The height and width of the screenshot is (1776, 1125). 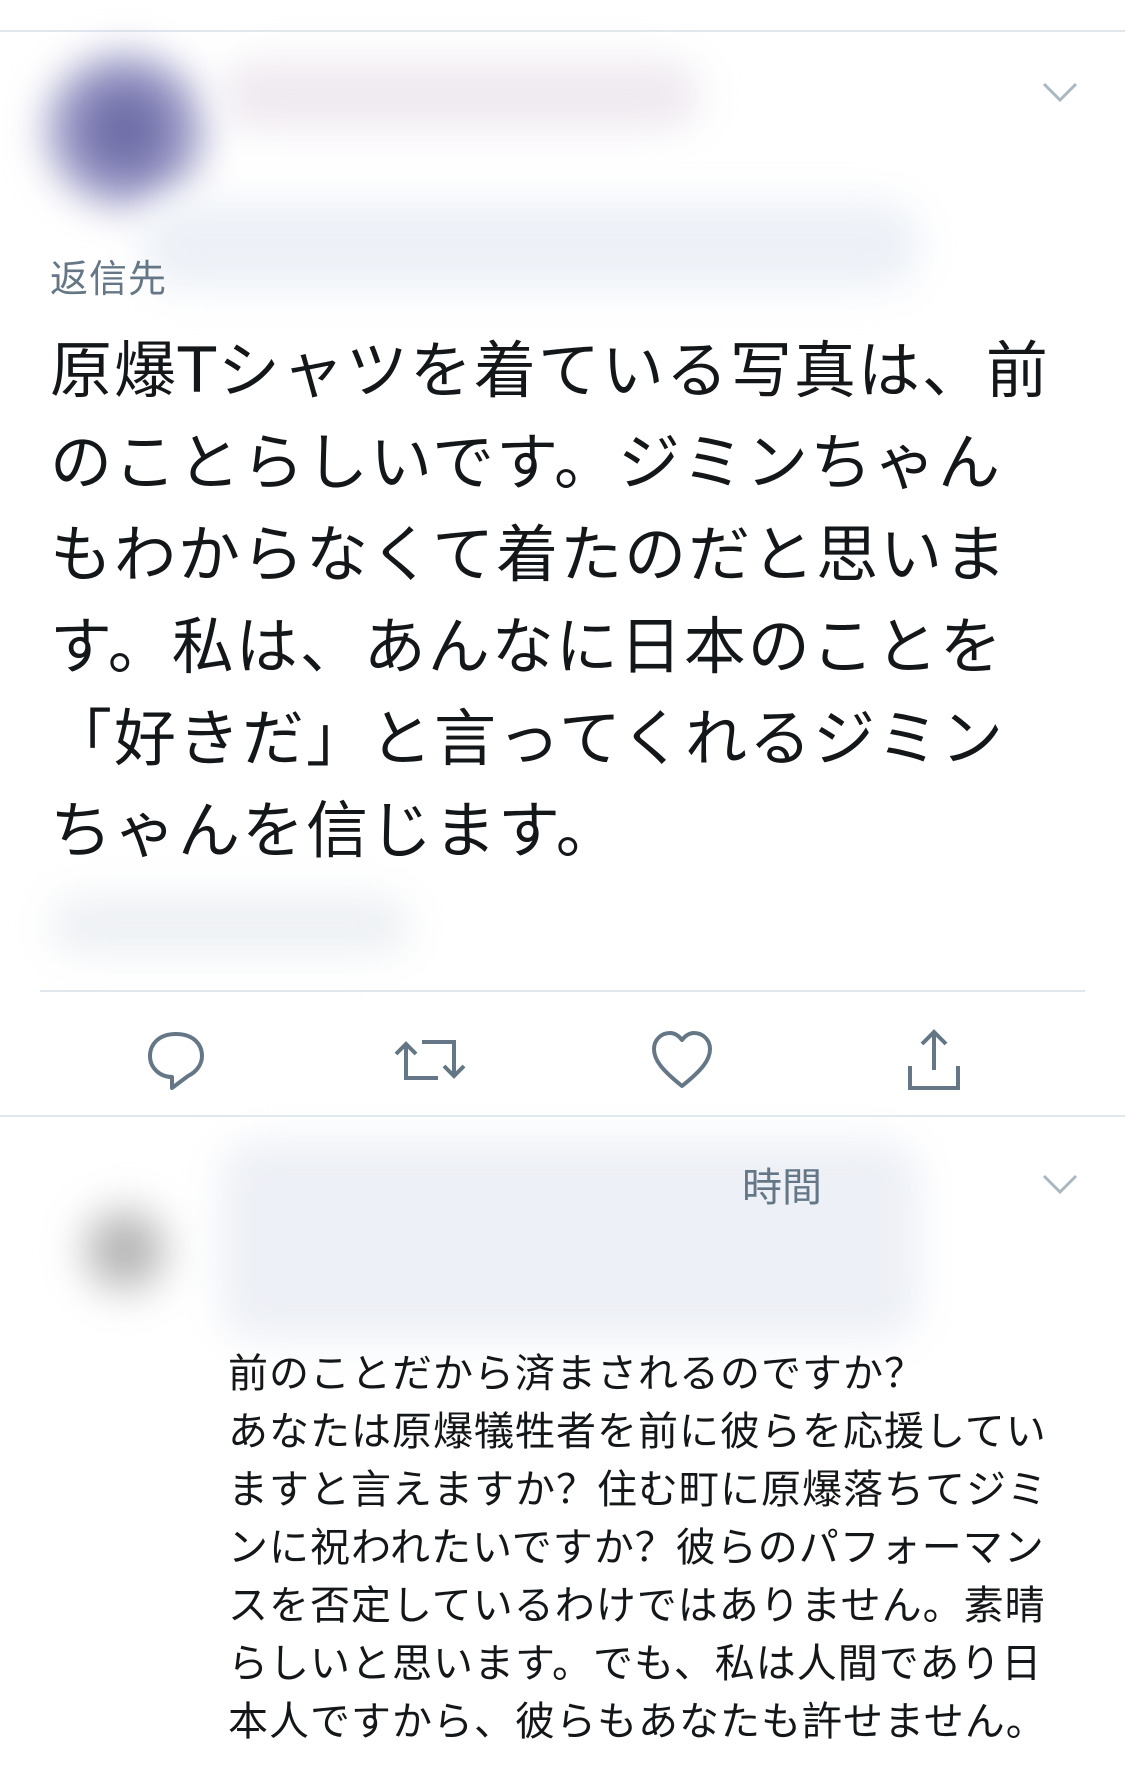 What do you see at coordinates (635, 1664) in the screenshot?
I see `reply-text-line: らしいと思います。でも、私は人間であり日` at bounding box center [635, 1664].